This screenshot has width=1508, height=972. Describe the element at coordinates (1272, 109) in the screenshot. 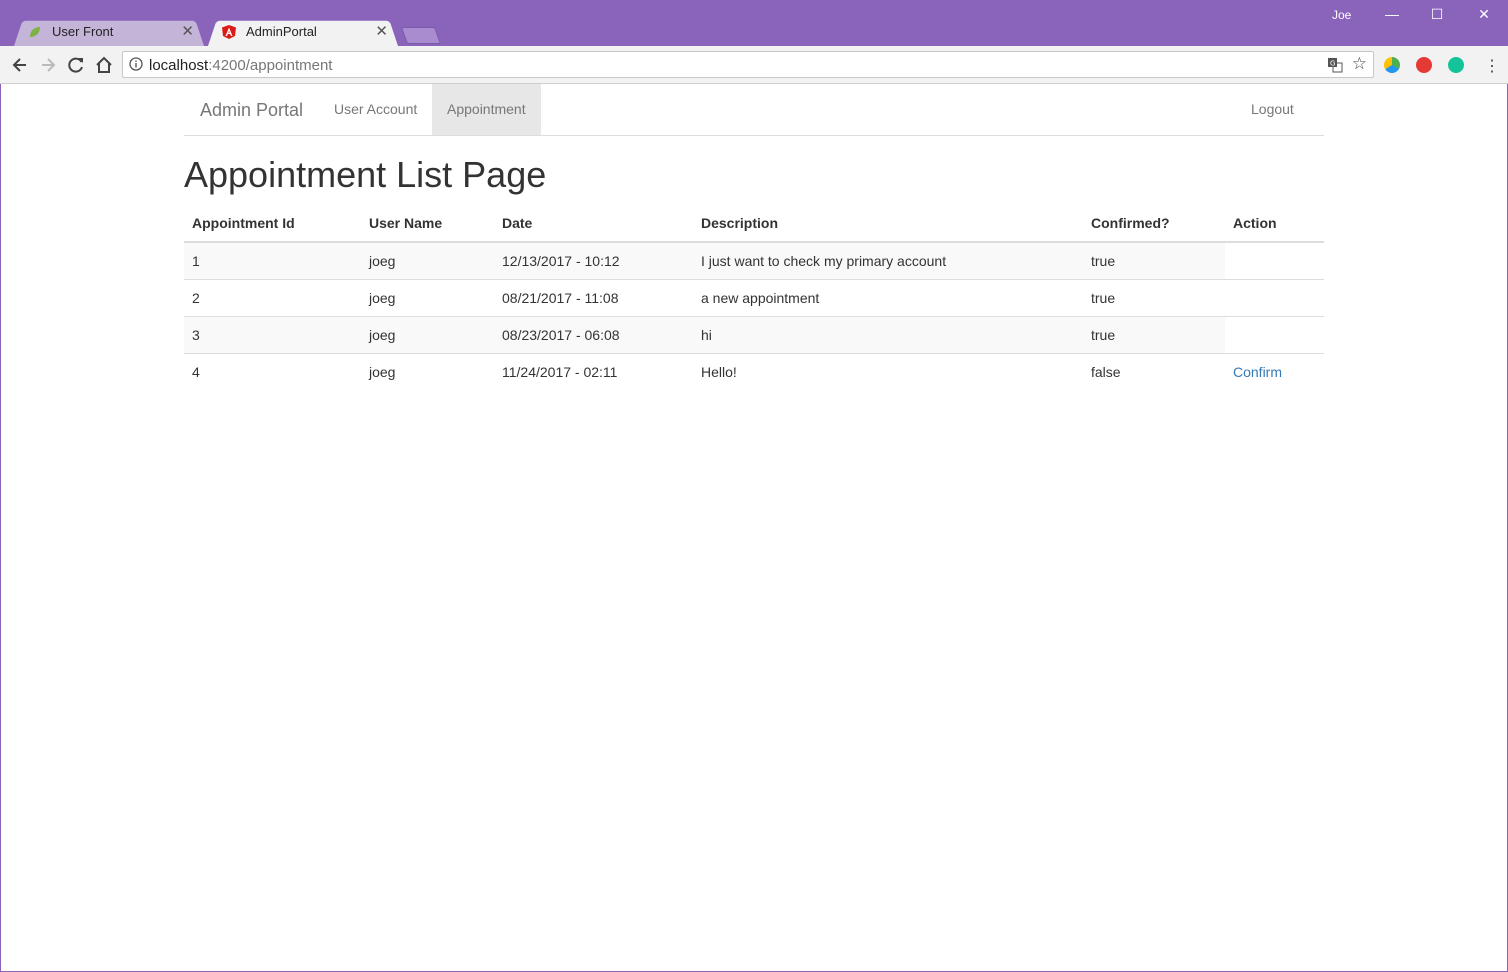

I see `nav-logout: Logout` at that location.